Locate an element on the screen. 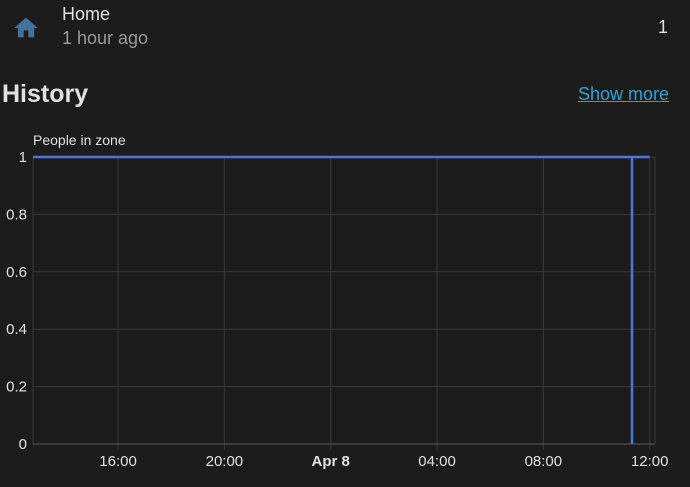 The height and width of the screenshot is (487, 690). x-tick-label: 20:00 is located at coordinates (225, 461).